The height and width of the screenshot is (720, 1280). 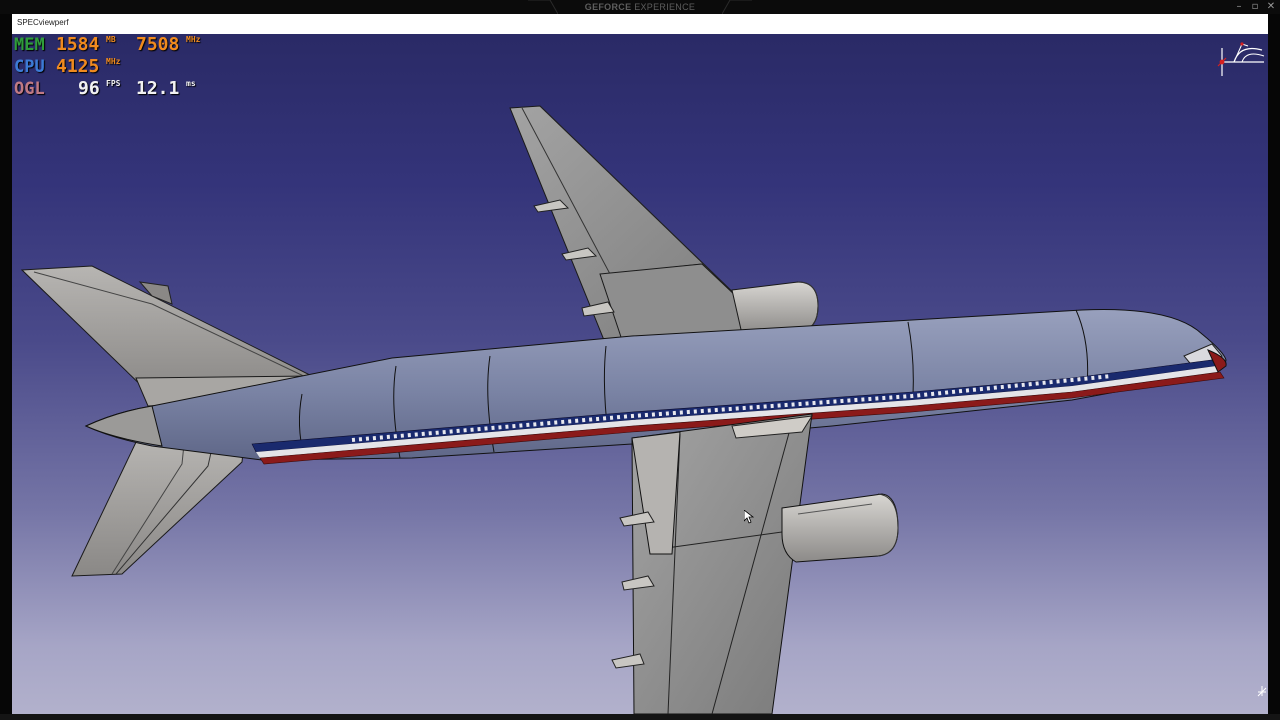 I want to click on corner-axis-icon, so click(x=1262, y=691).